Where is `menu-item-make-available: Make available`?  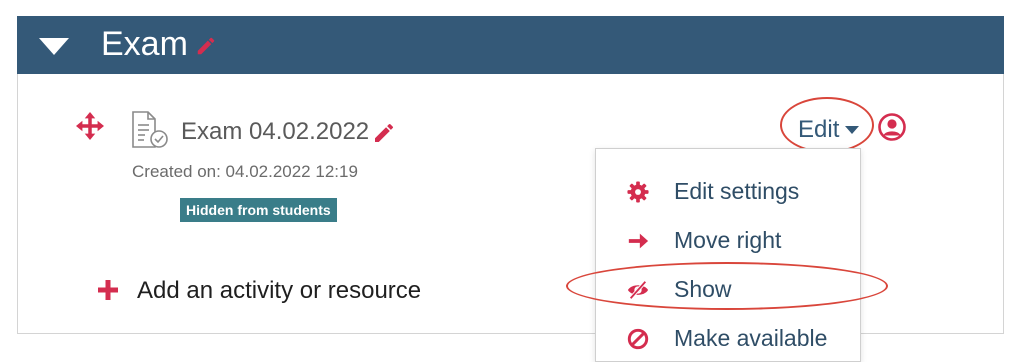 menu-item-make-available: Make available is located at coordinates (728, 338).